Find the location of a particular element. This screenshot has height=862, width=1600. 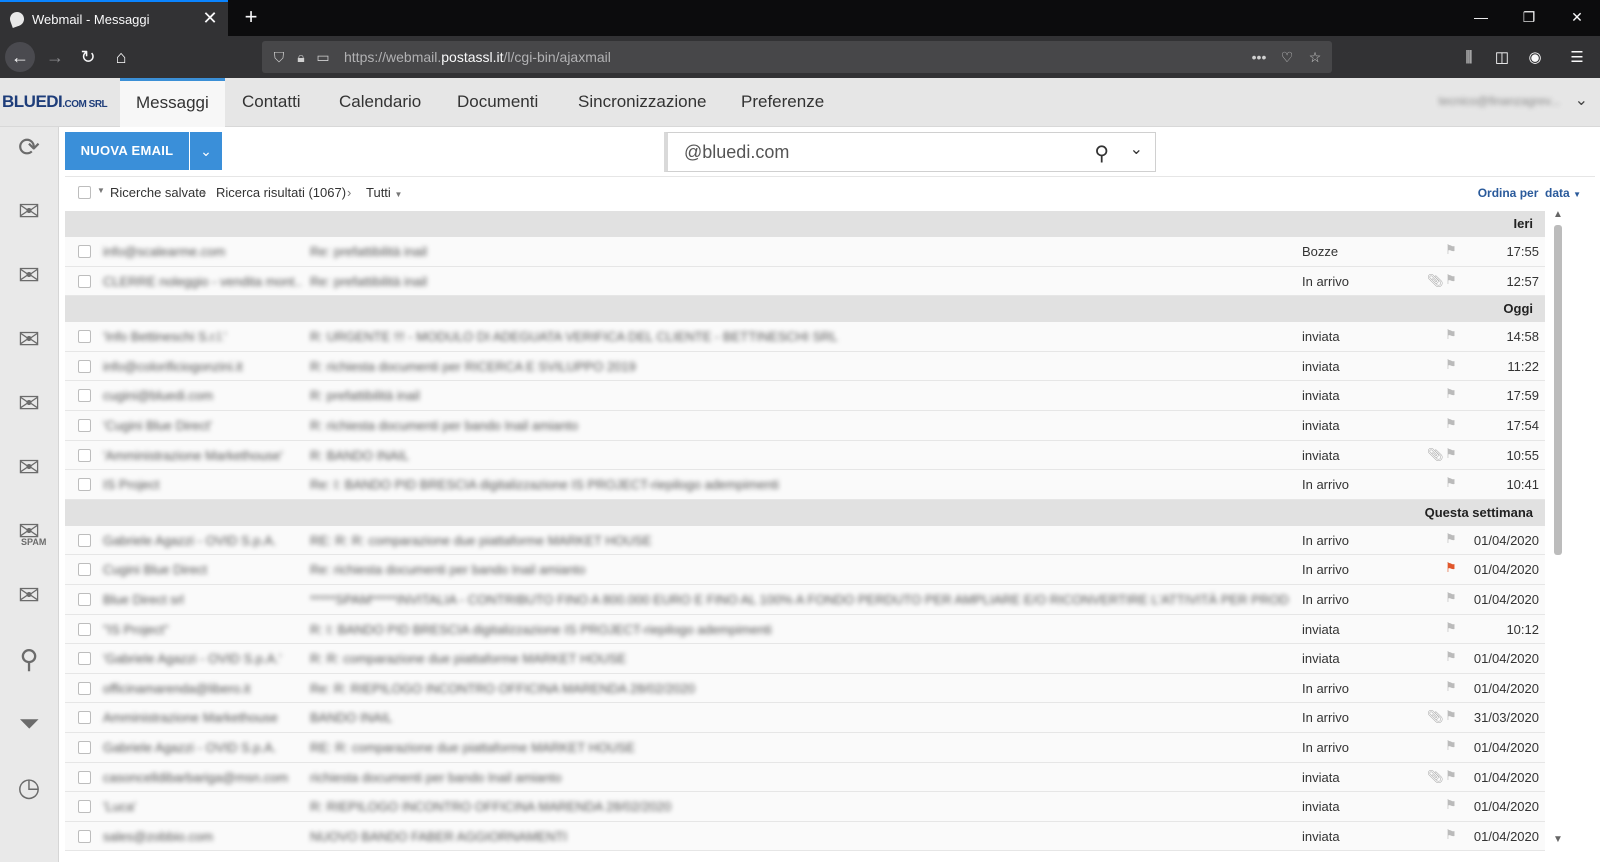

menu-icon: ☰ is located at coordinates (1577, 58).